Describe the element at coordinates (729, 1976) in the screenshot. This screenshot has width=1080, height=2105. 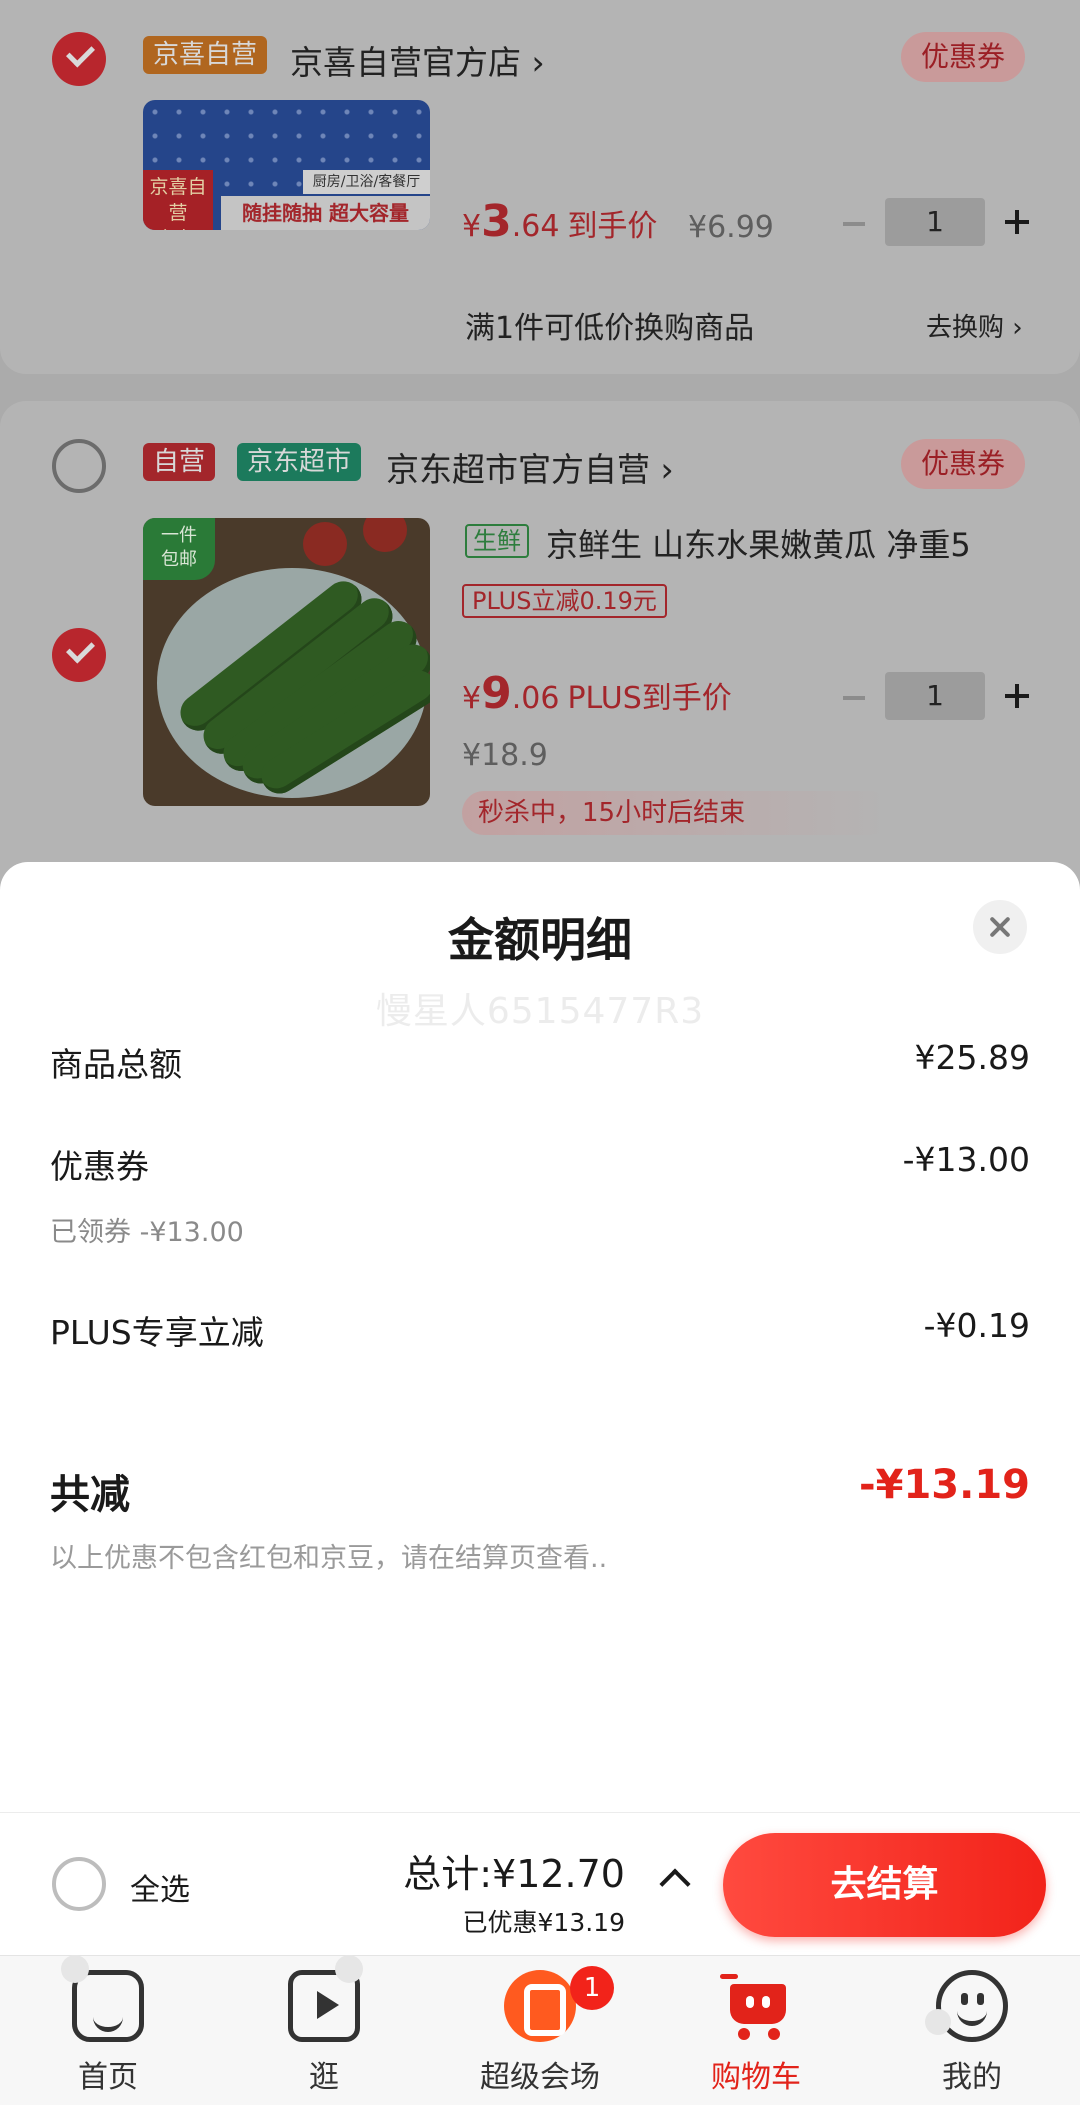
I see `cart-icon-handle` at that location.